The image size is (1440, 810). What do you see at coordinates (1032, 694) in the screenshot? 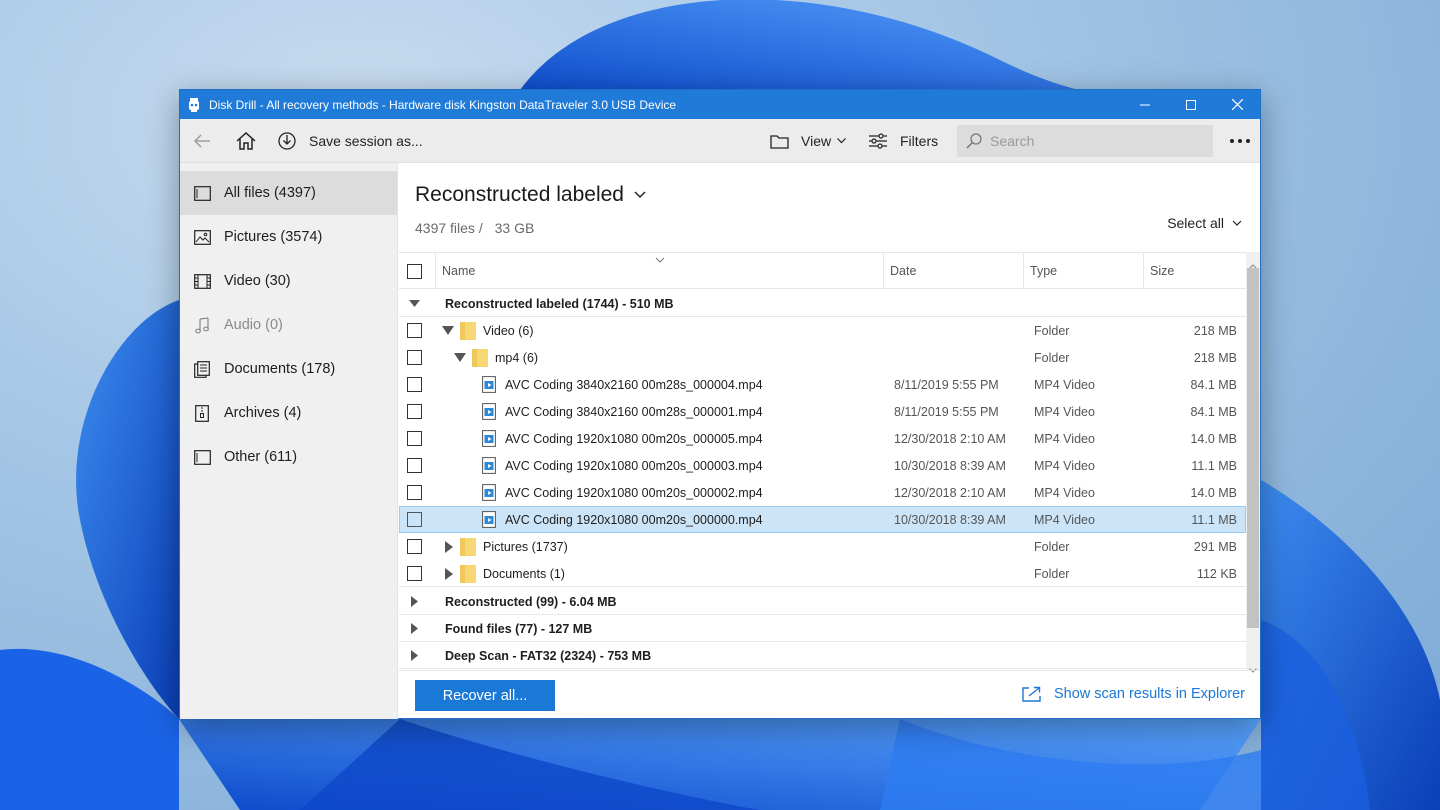
I see `external-link-icon` at bounding box center [1032, 694].